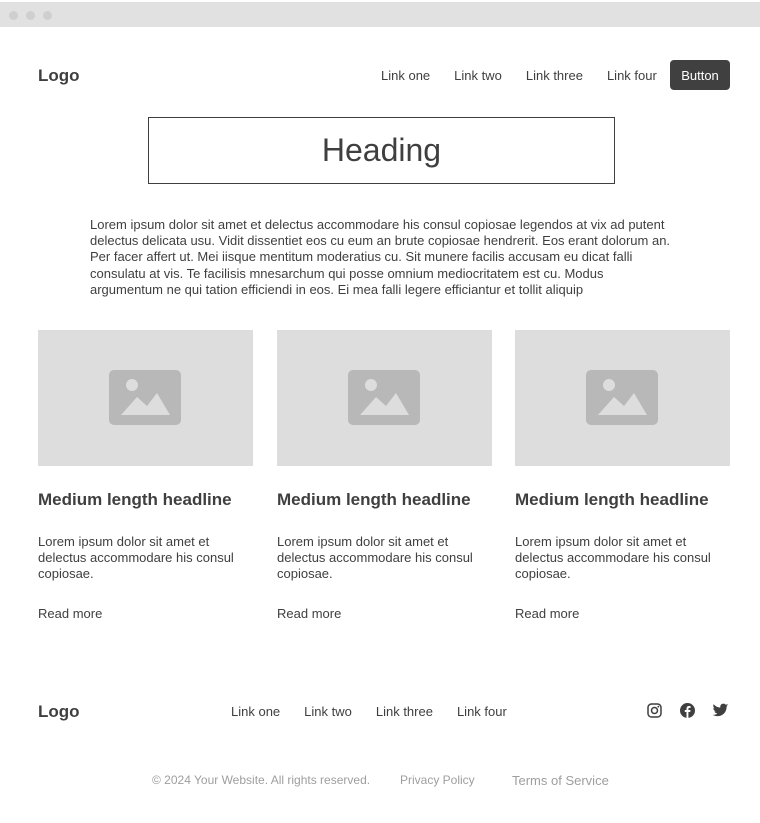  I want to click on instagram-icon, so click(654, 710).